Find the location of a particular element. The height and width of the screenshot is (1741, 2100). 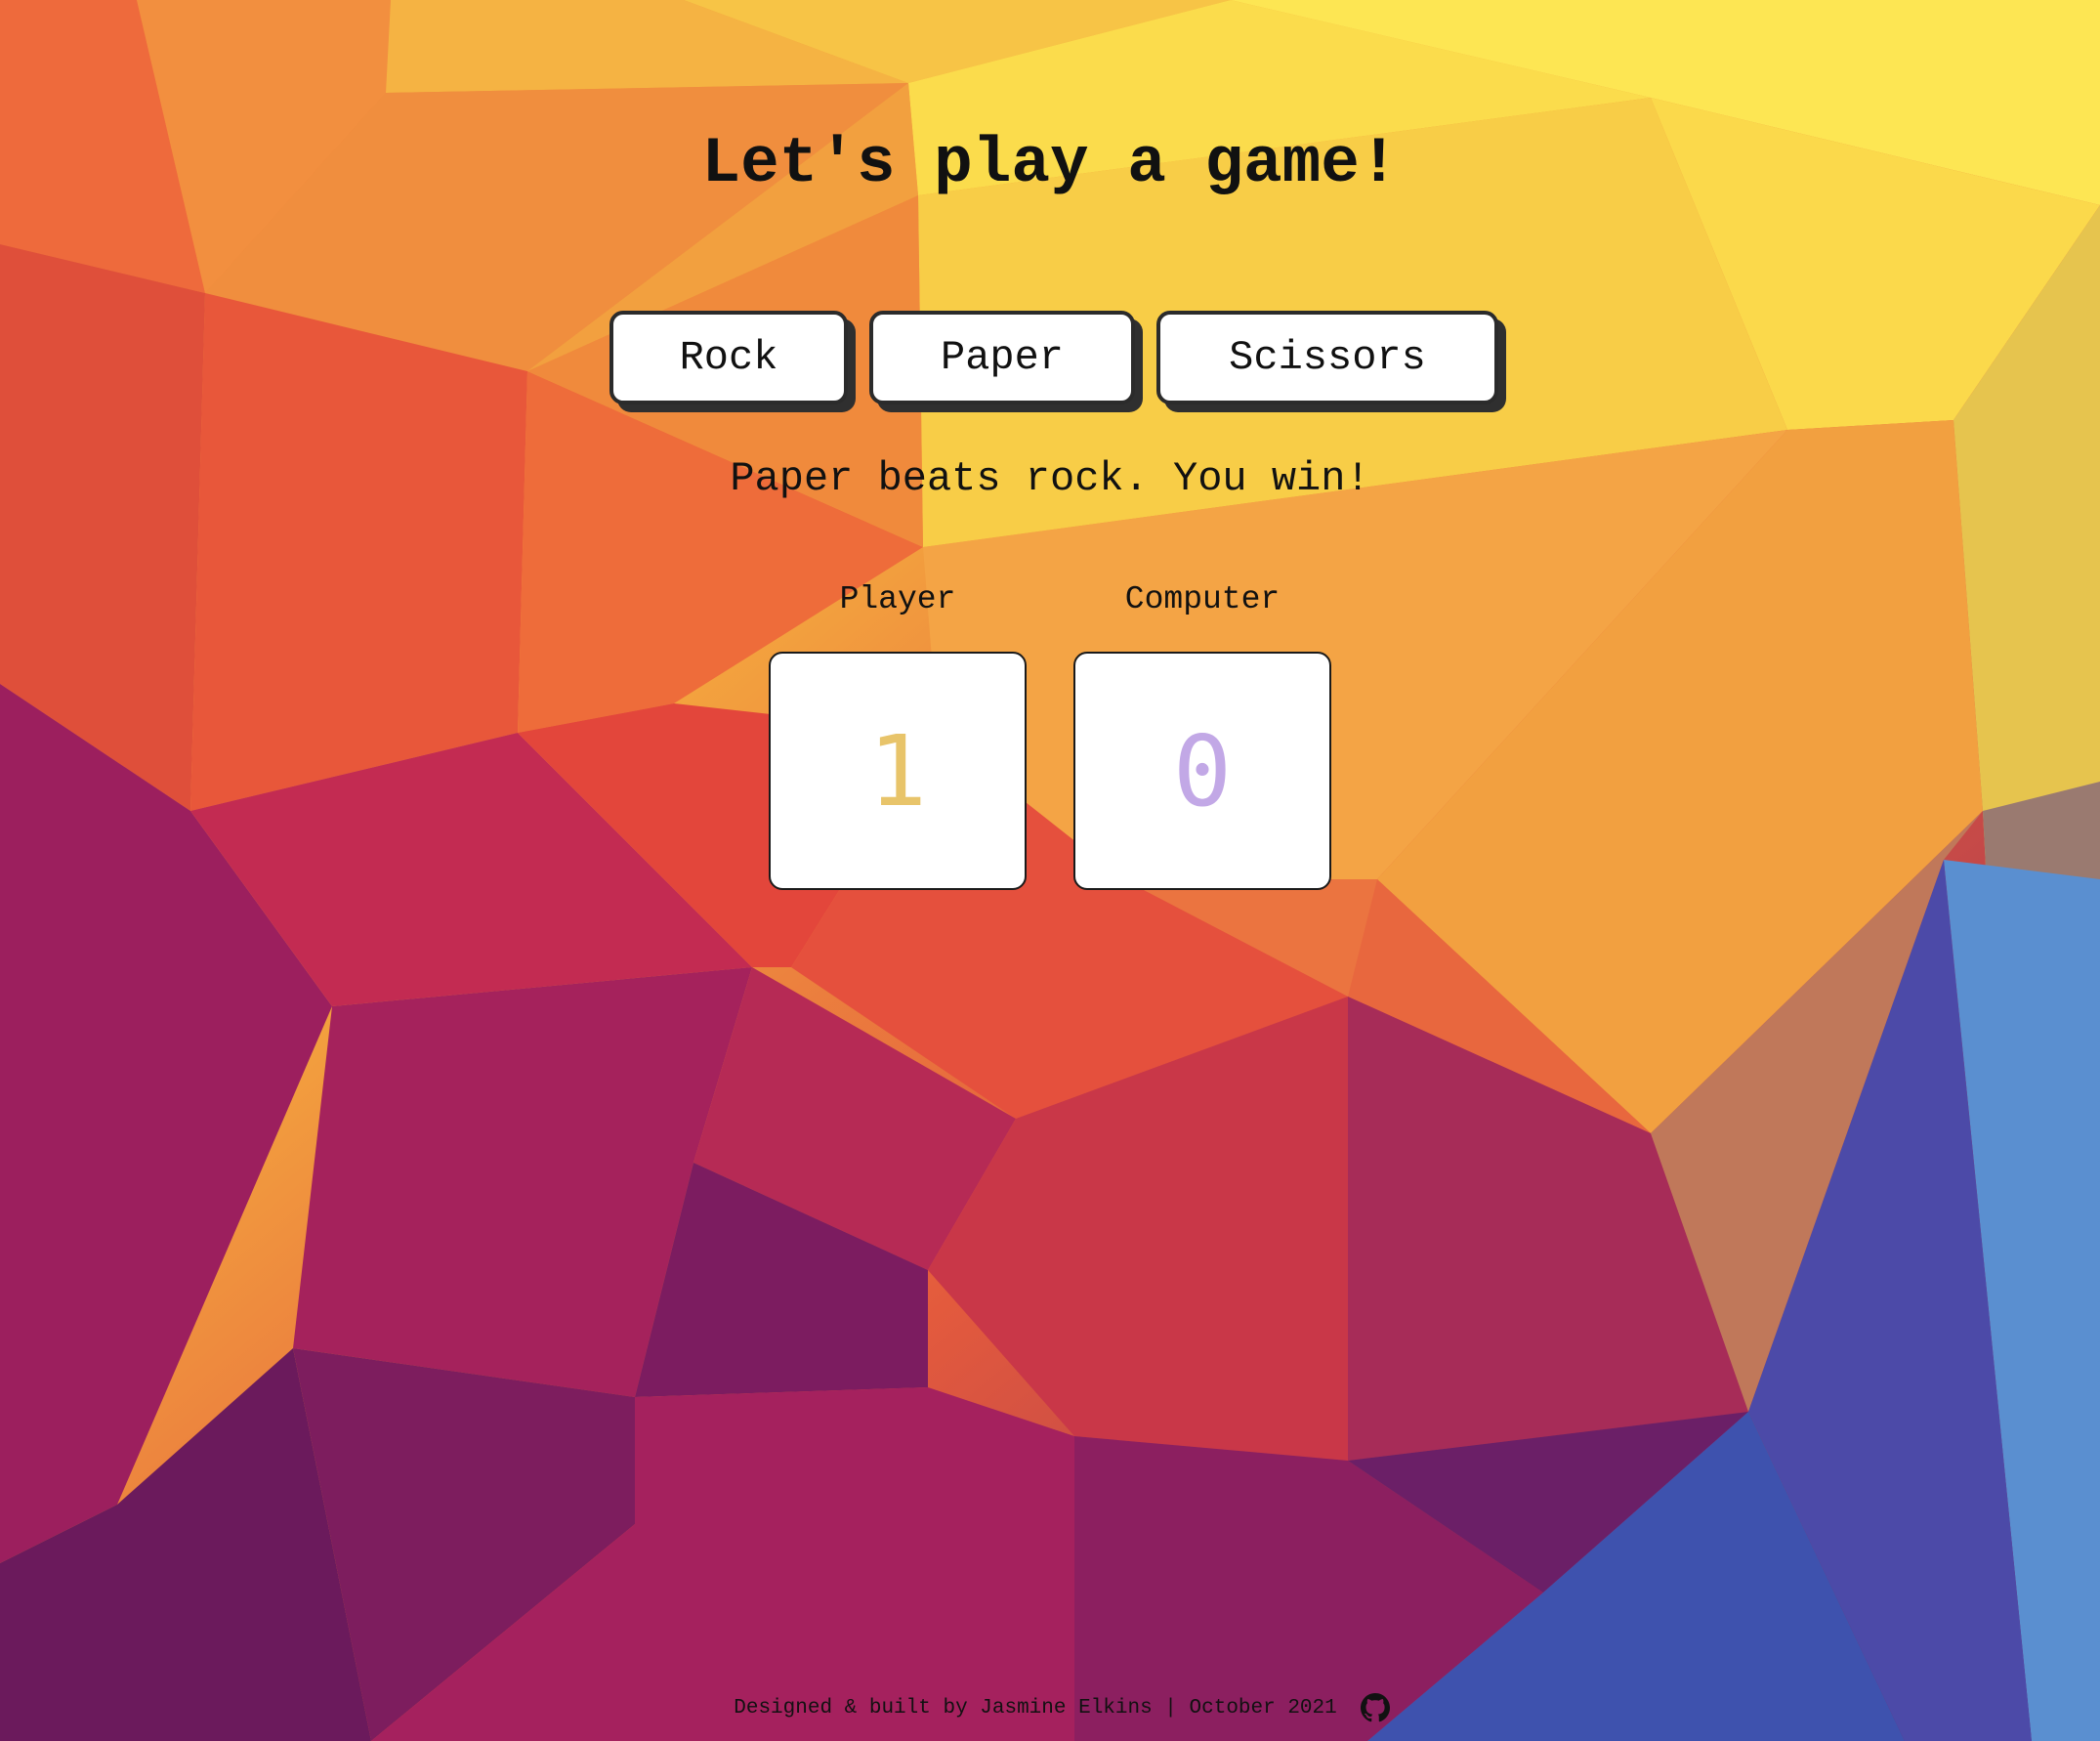

github-icon is located at coordinates (1375, 1707).